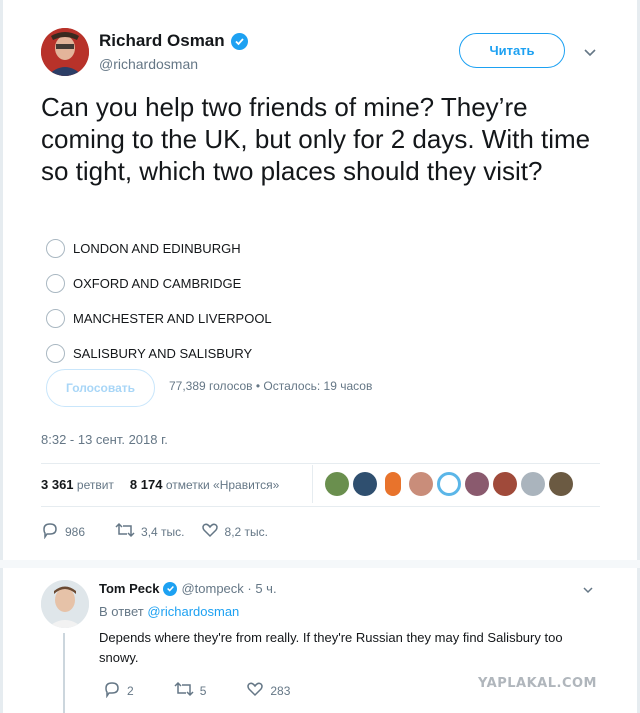 The image size is (640, 713). What do you see at coordinates (537, 683) in the screenshot?
I see `watermark: YAPLAKAL.COM` at bounding box center [537, 683].